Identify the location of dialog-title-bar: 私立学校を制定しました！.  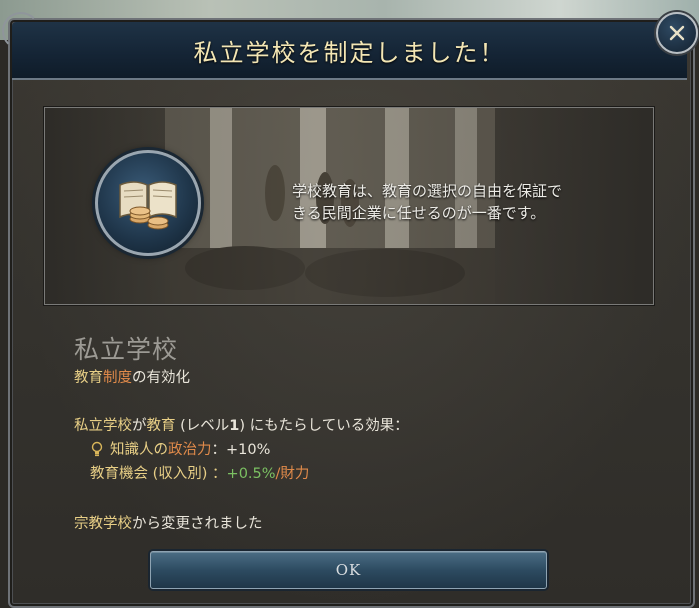
(349, 51).